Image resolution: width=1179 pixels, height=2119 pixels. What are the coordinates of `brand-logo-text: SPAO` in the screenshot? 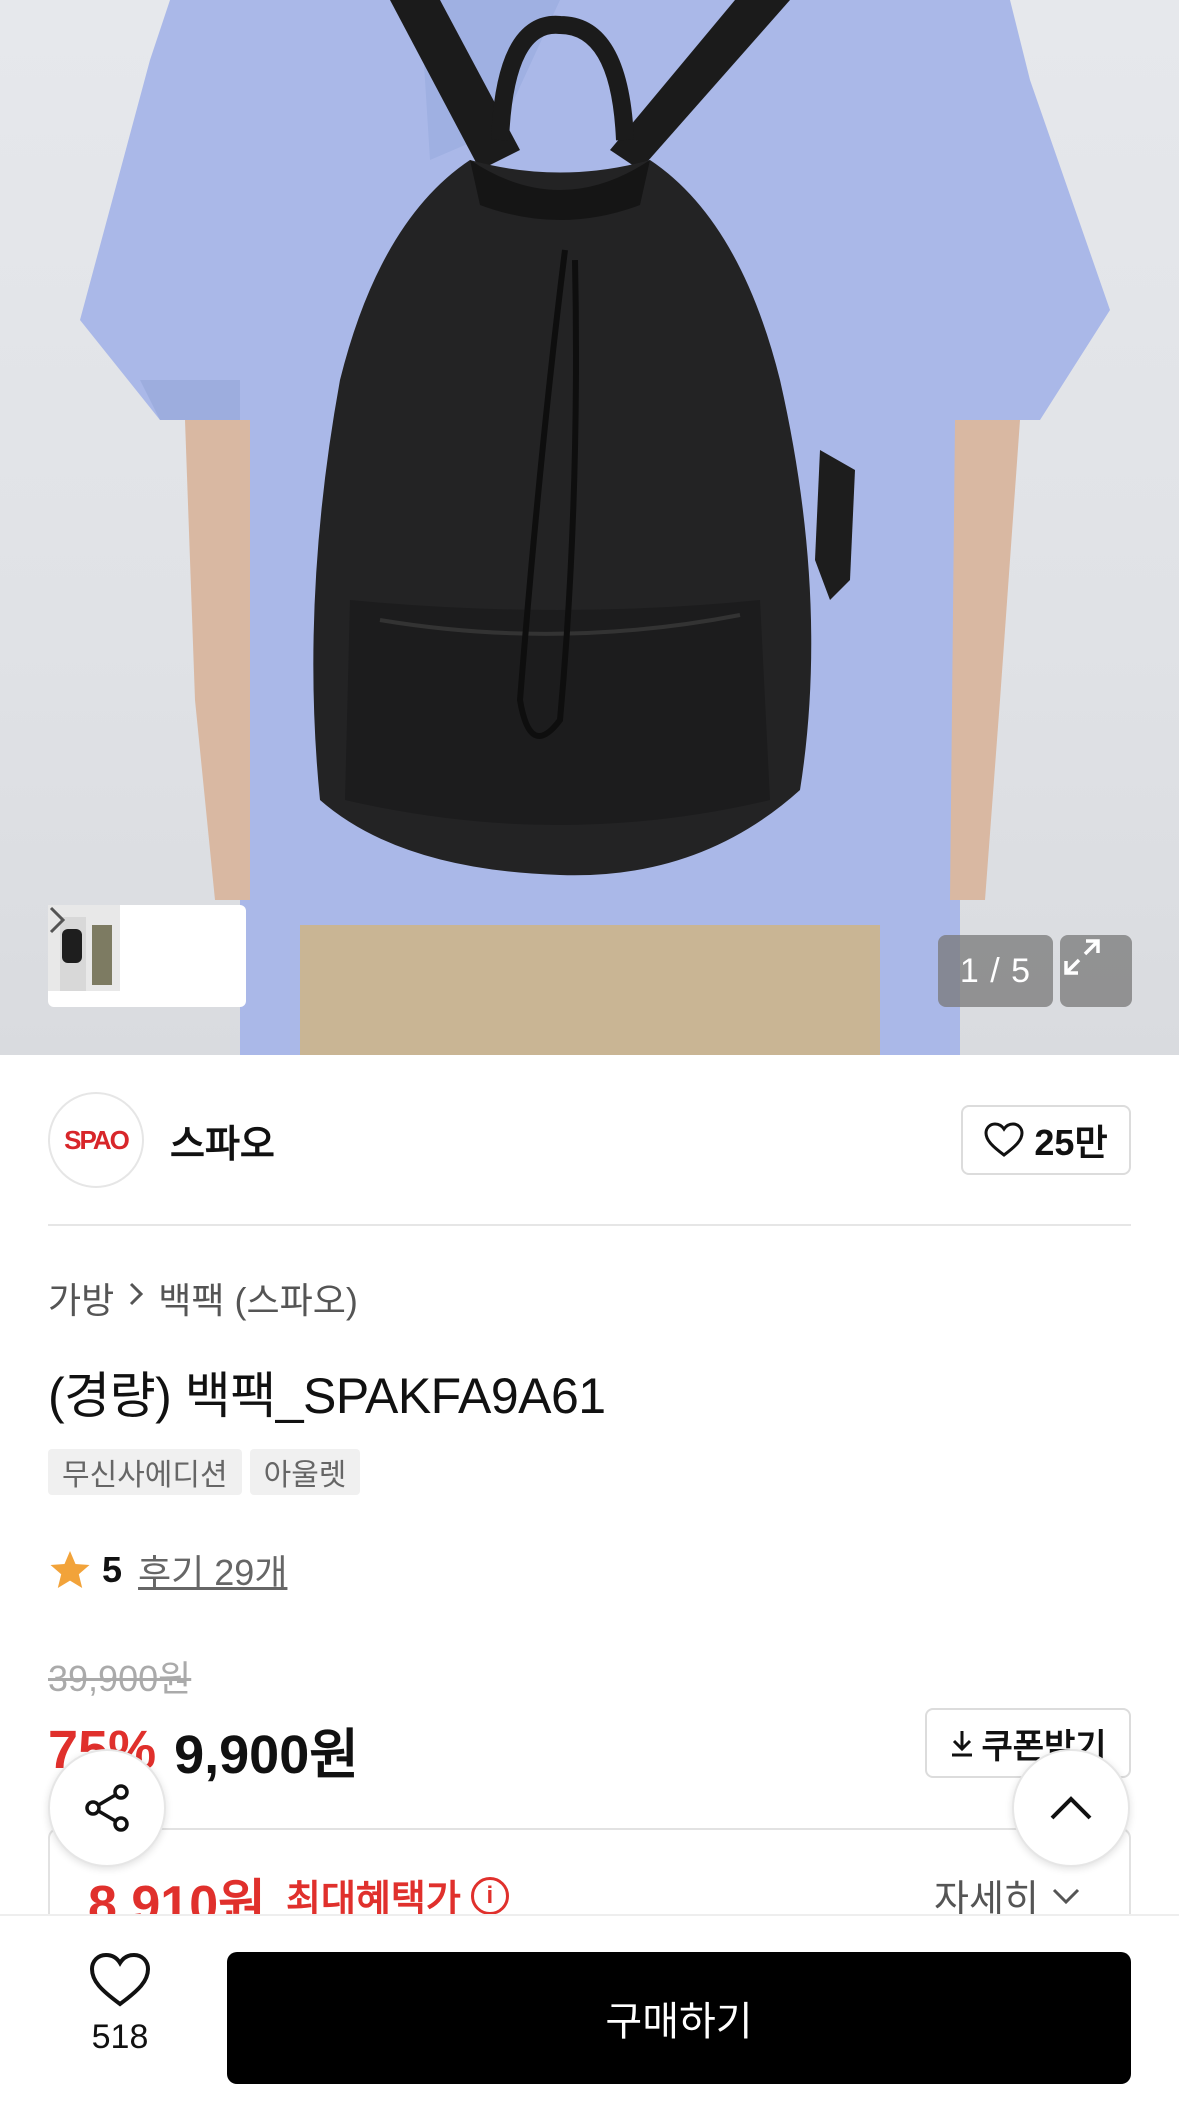 It's located at (97, 1139).